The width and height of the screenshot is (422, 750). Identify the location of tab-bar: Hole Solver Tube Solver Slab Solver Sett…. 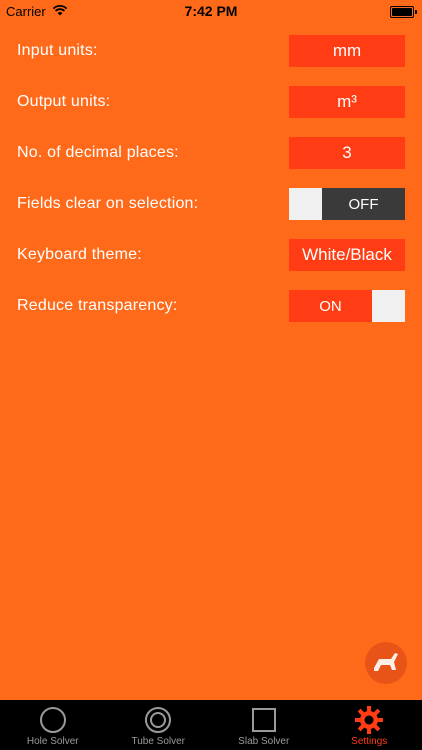
(211, 725).